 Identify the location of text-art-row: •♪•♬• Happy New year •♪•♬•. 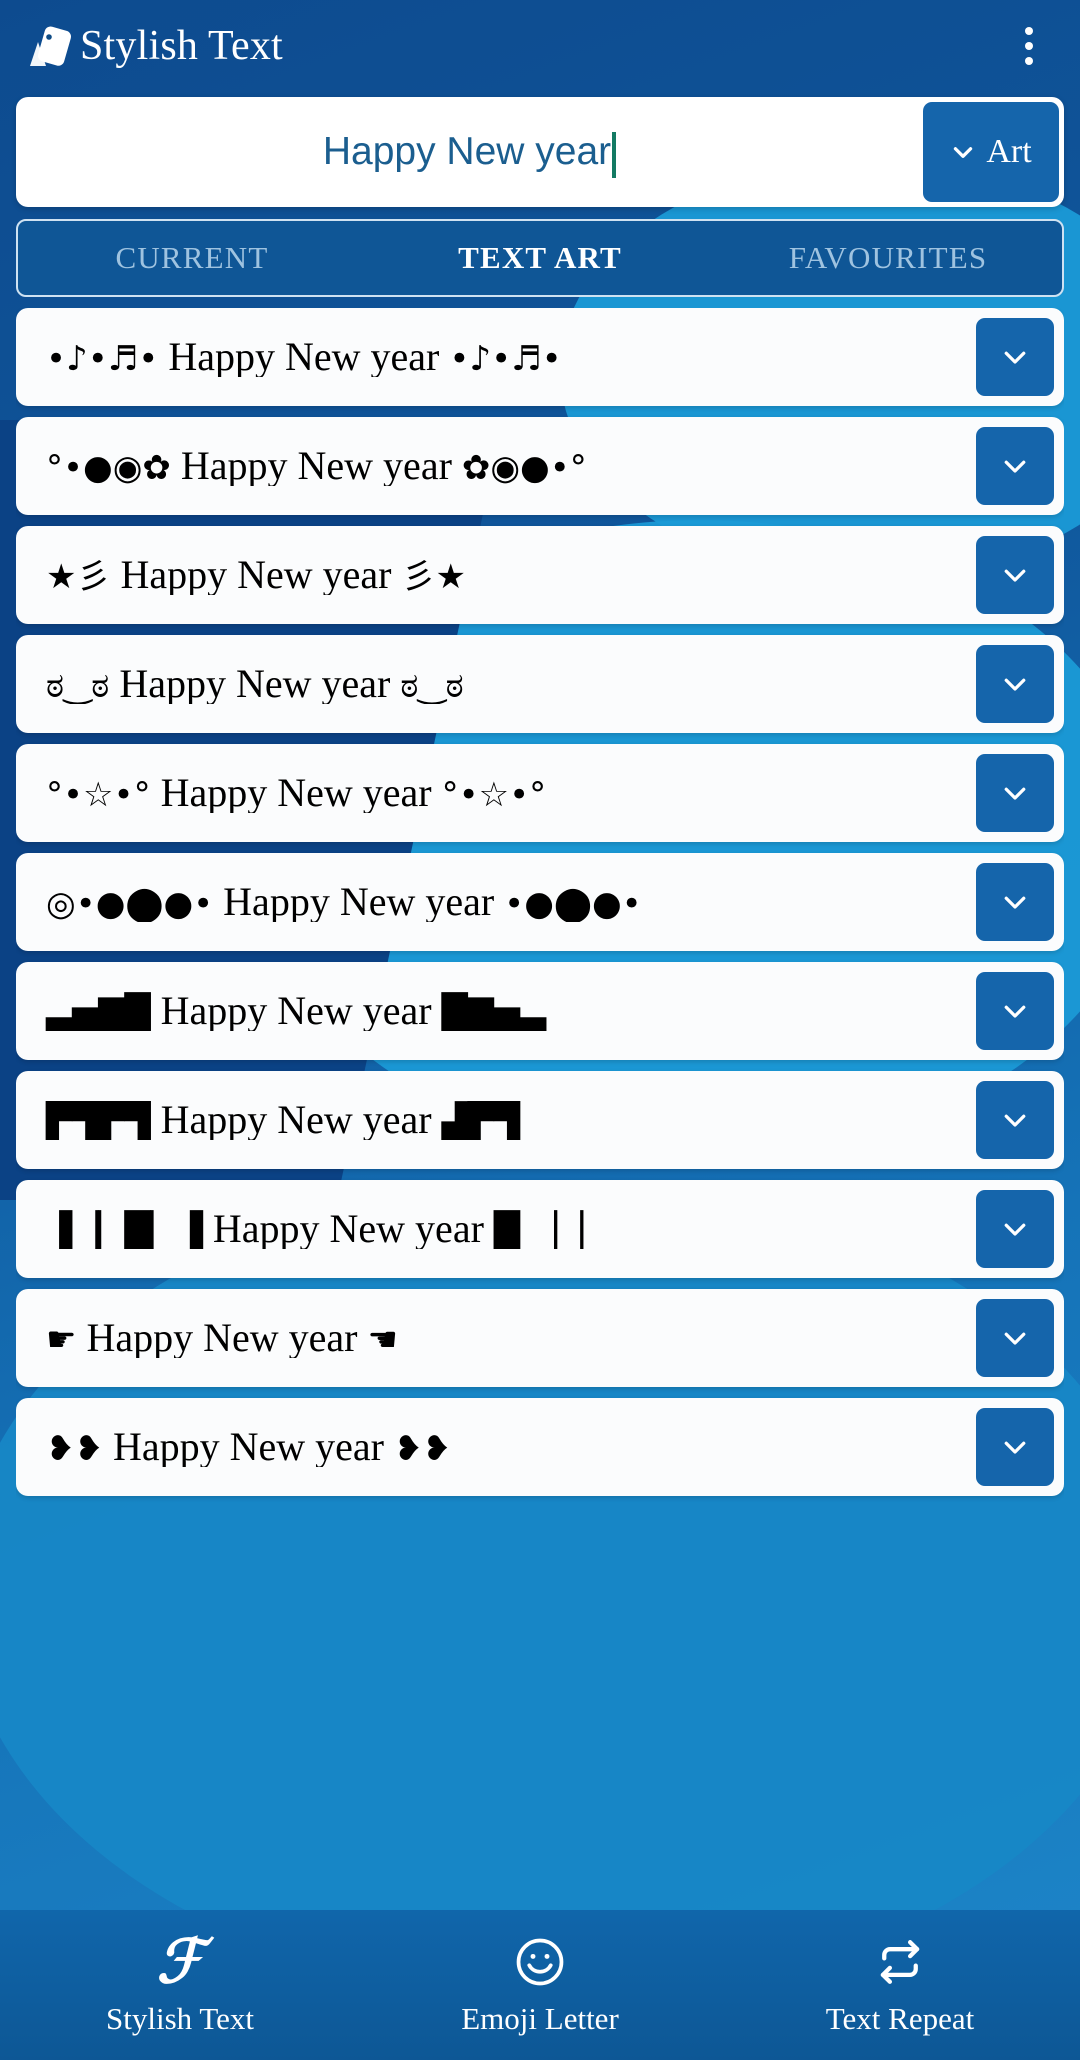
(540, 357).